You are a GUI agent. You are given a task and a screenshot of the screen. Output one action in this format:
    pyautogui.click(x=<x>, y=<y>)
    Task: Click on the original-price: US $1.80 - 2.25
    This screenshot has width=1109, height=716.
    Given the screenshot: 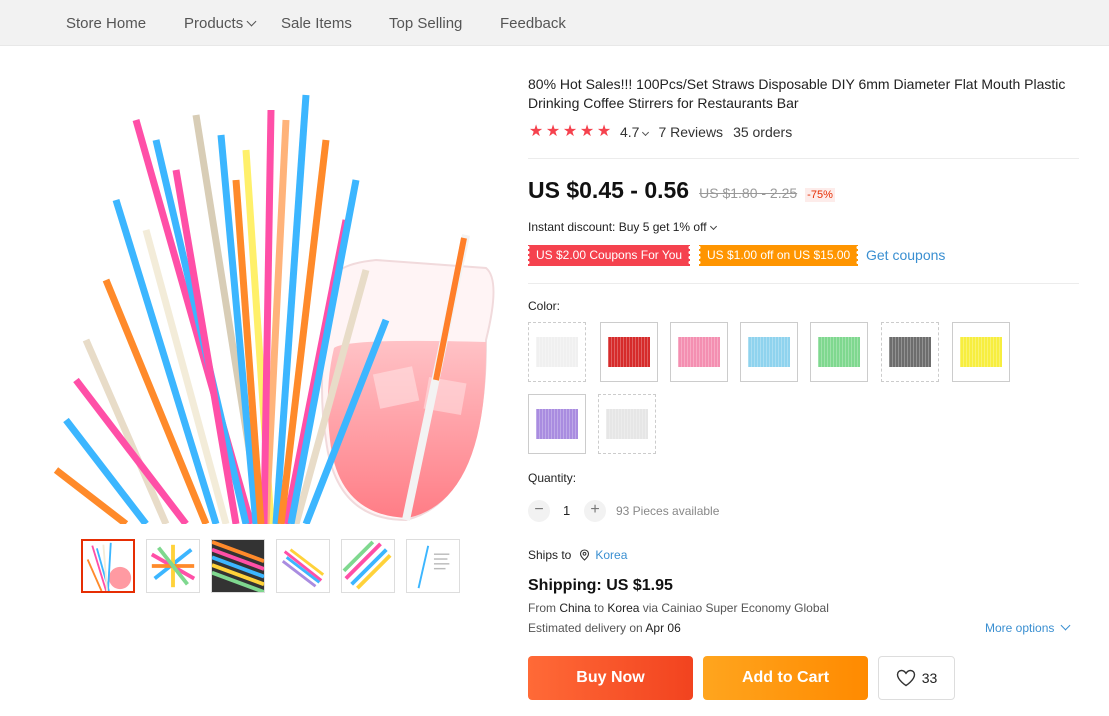 What is the action you would take?
    pyautogui.click(x=748, y=193)
    